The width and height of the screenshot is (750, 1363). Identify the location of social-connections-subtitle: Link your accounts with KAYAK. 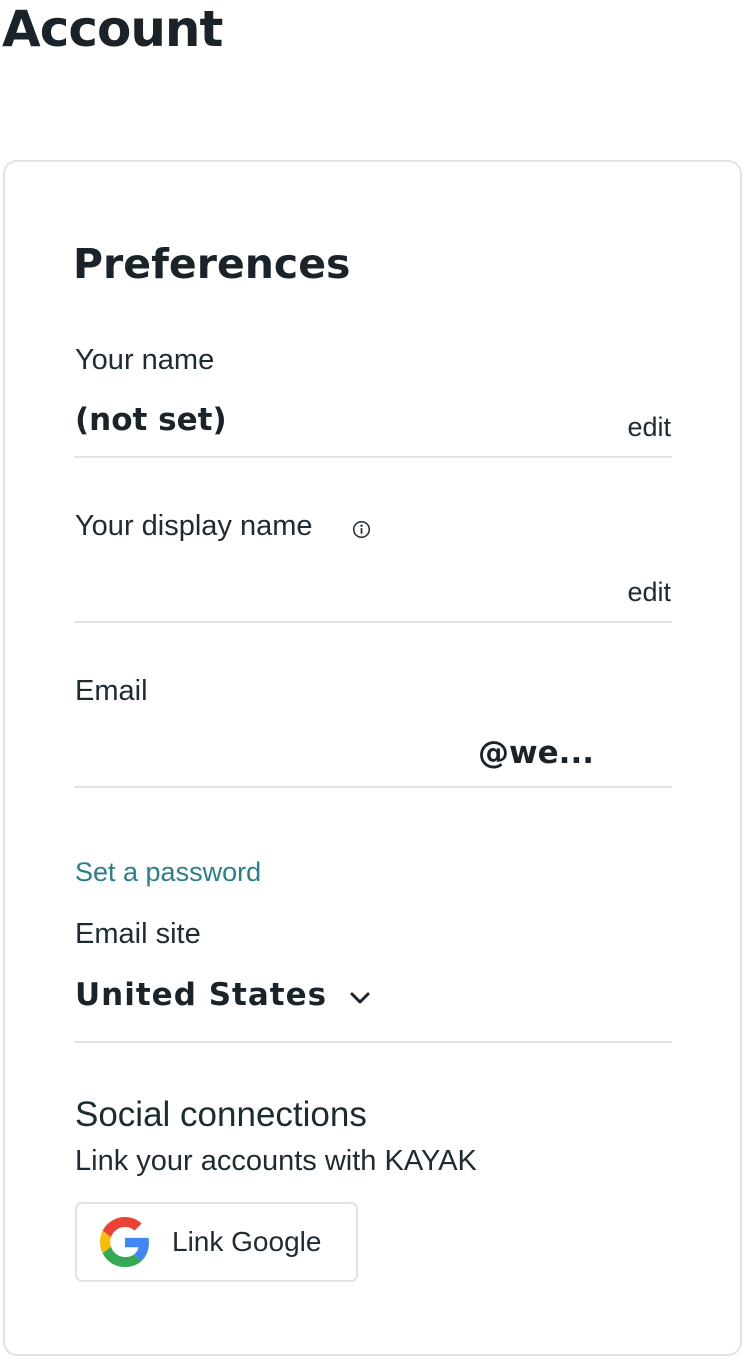
(276, 1161).